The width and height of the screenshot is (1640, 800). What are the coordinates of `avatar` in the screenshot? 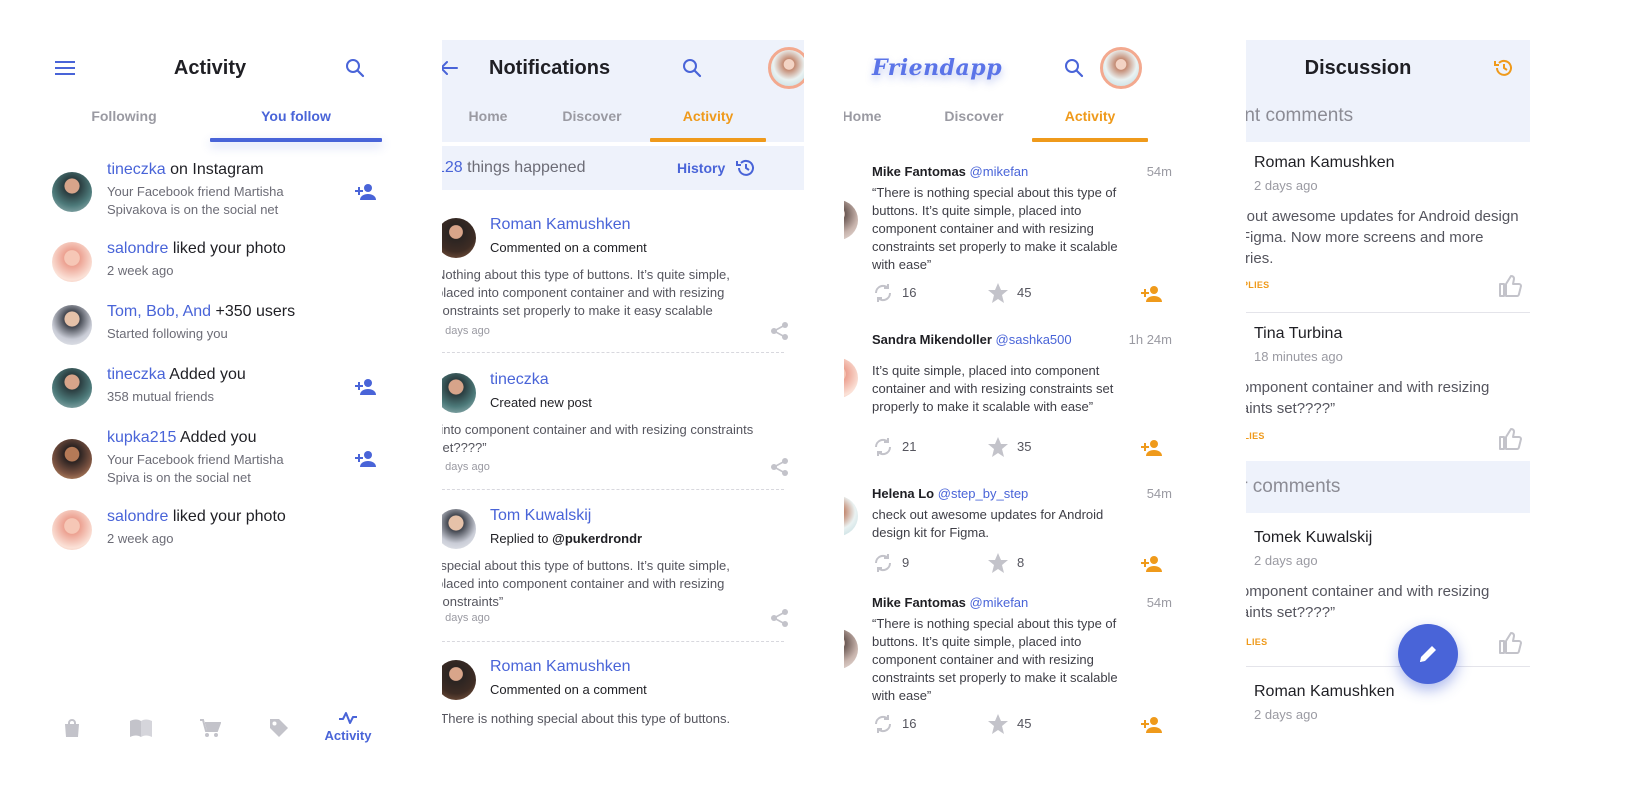 It's located at (72, 262).